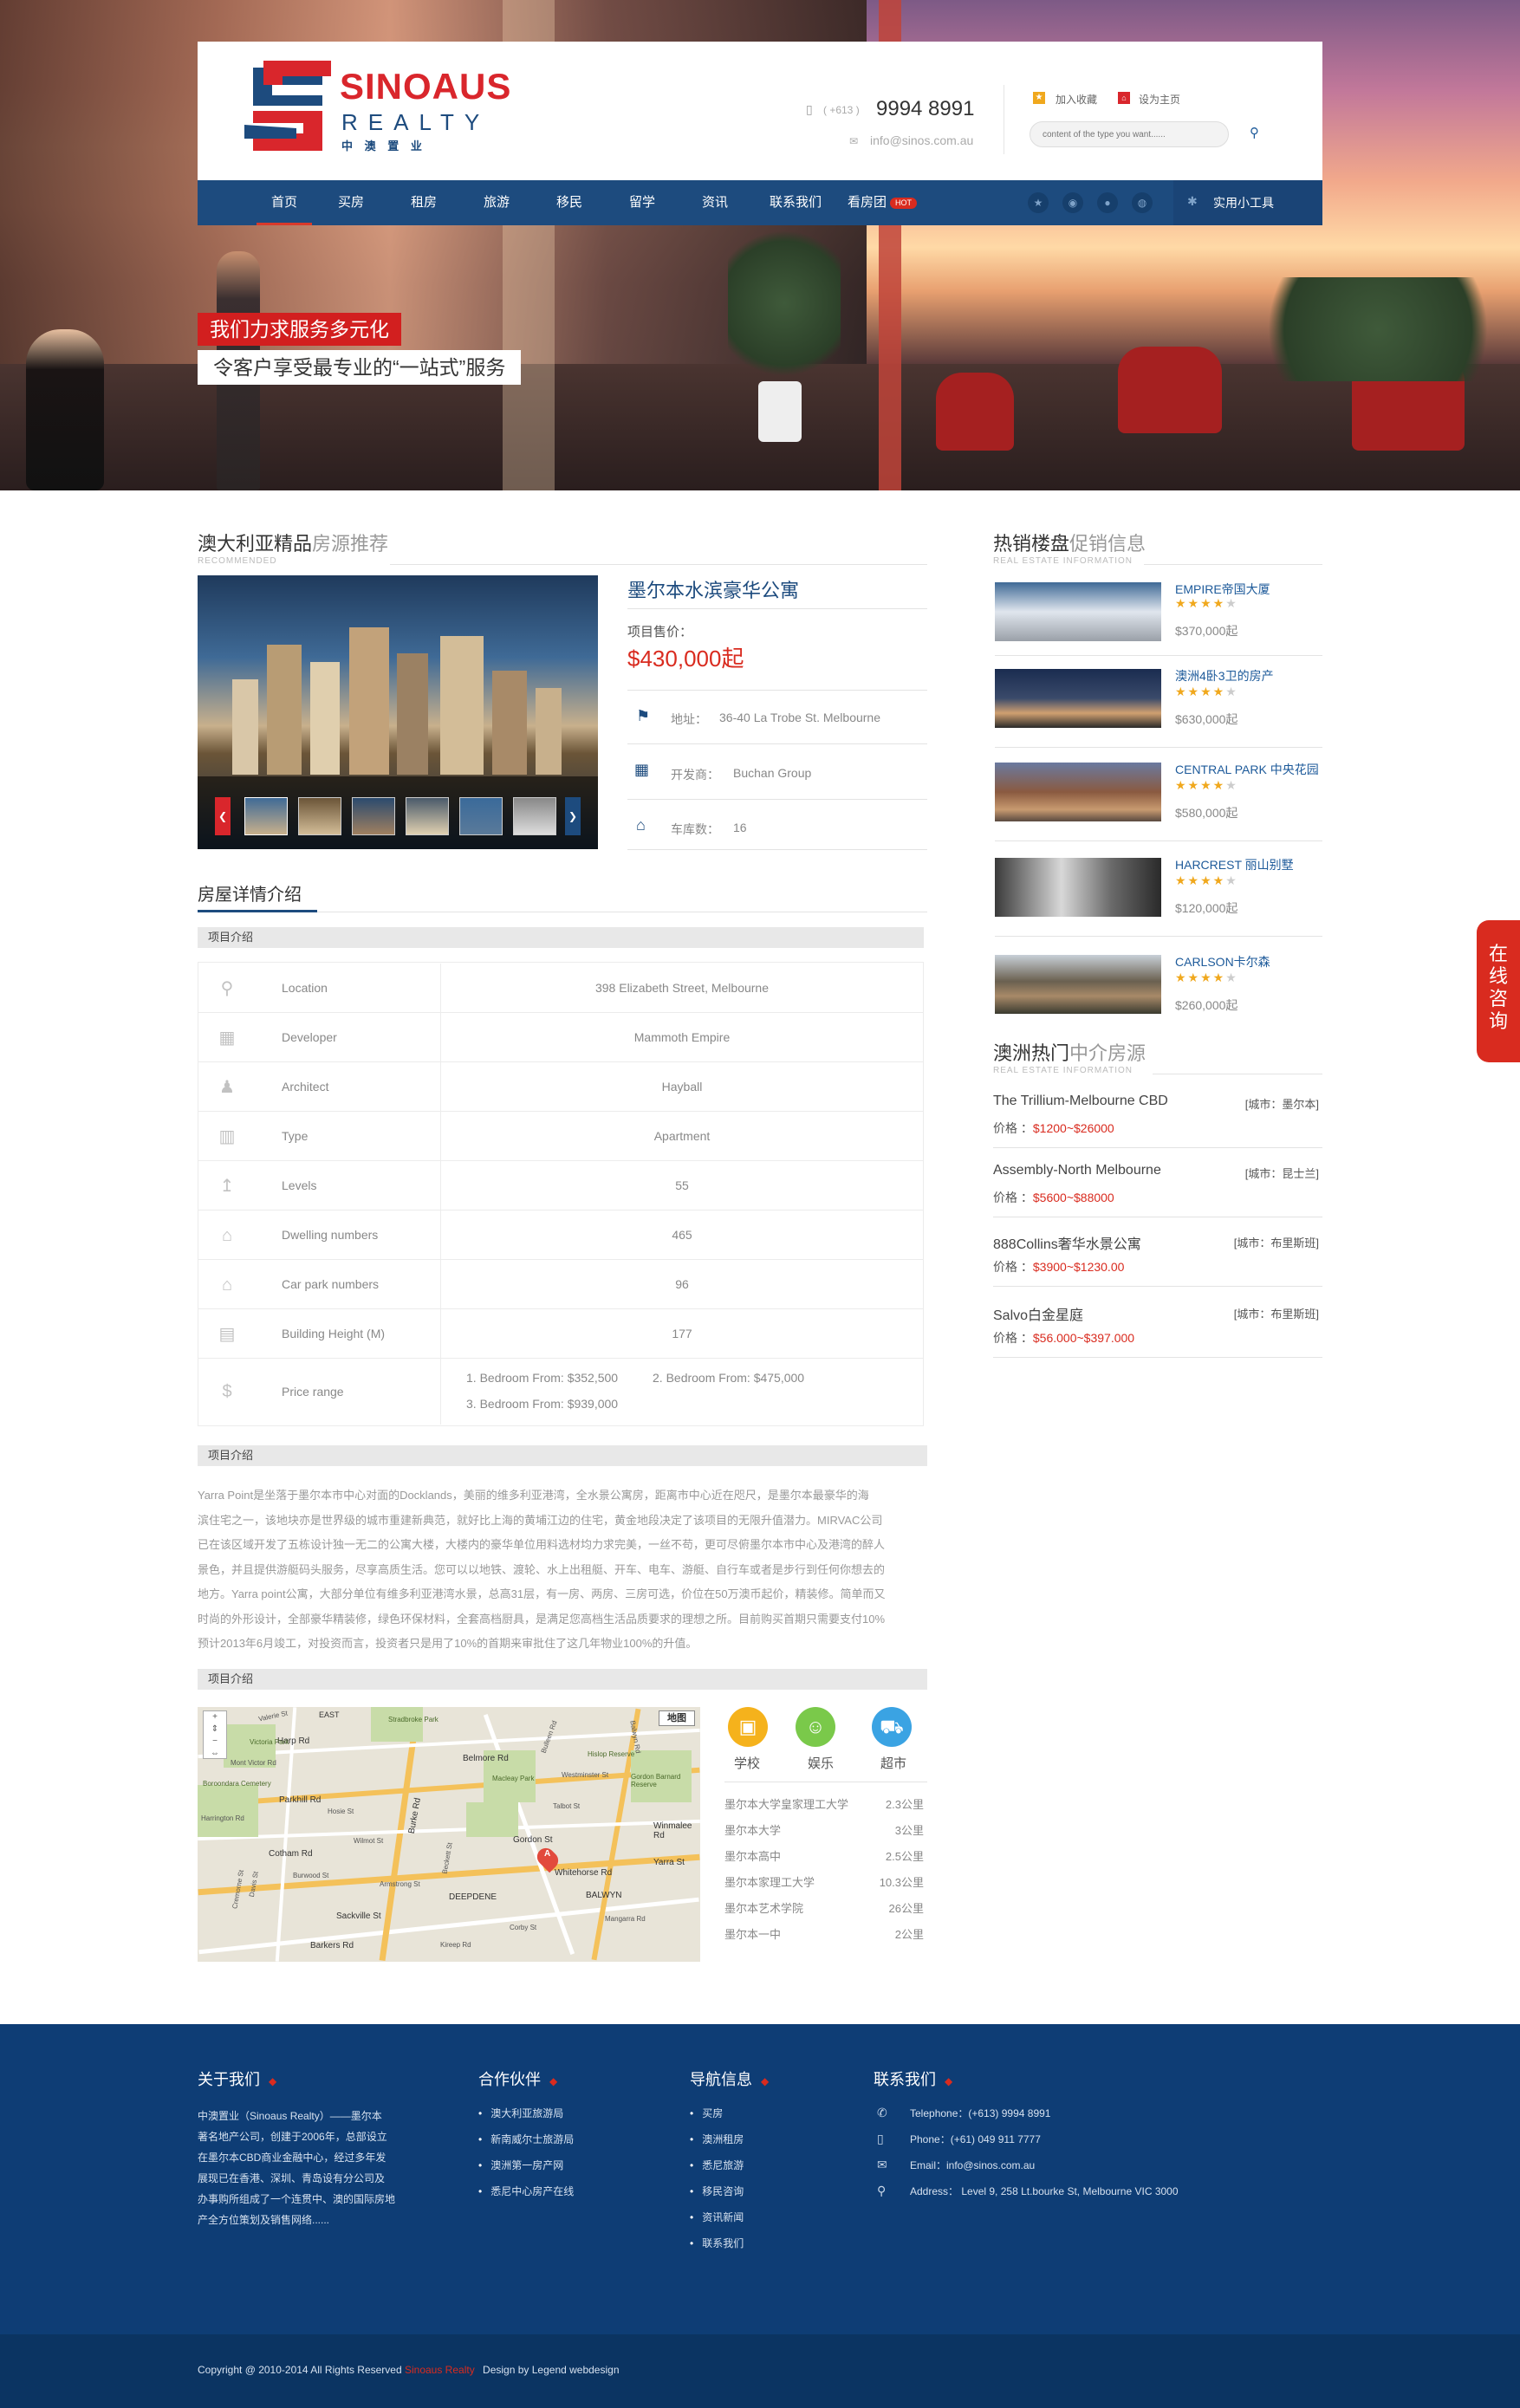  Describe the element at coordinates (826, 1935) in the screenshot. I see `list-item: 墨尔本一中 2公里` at that location.